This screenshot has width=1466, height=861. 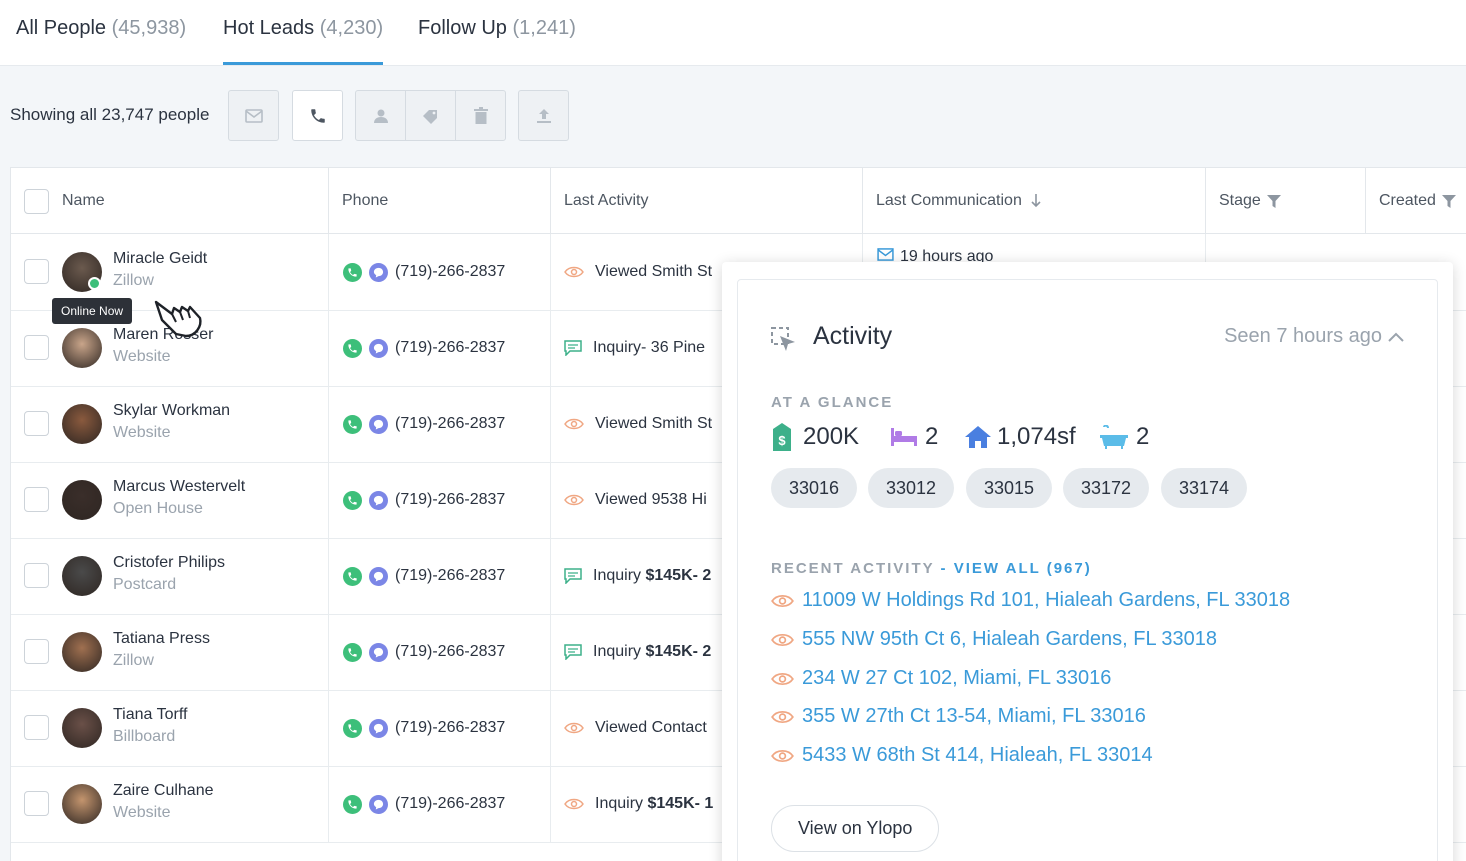 What do you see at coordinates (911, 488) in the screenshot?
I see `zip-chip: 33012` at bounding box center [911, 488].